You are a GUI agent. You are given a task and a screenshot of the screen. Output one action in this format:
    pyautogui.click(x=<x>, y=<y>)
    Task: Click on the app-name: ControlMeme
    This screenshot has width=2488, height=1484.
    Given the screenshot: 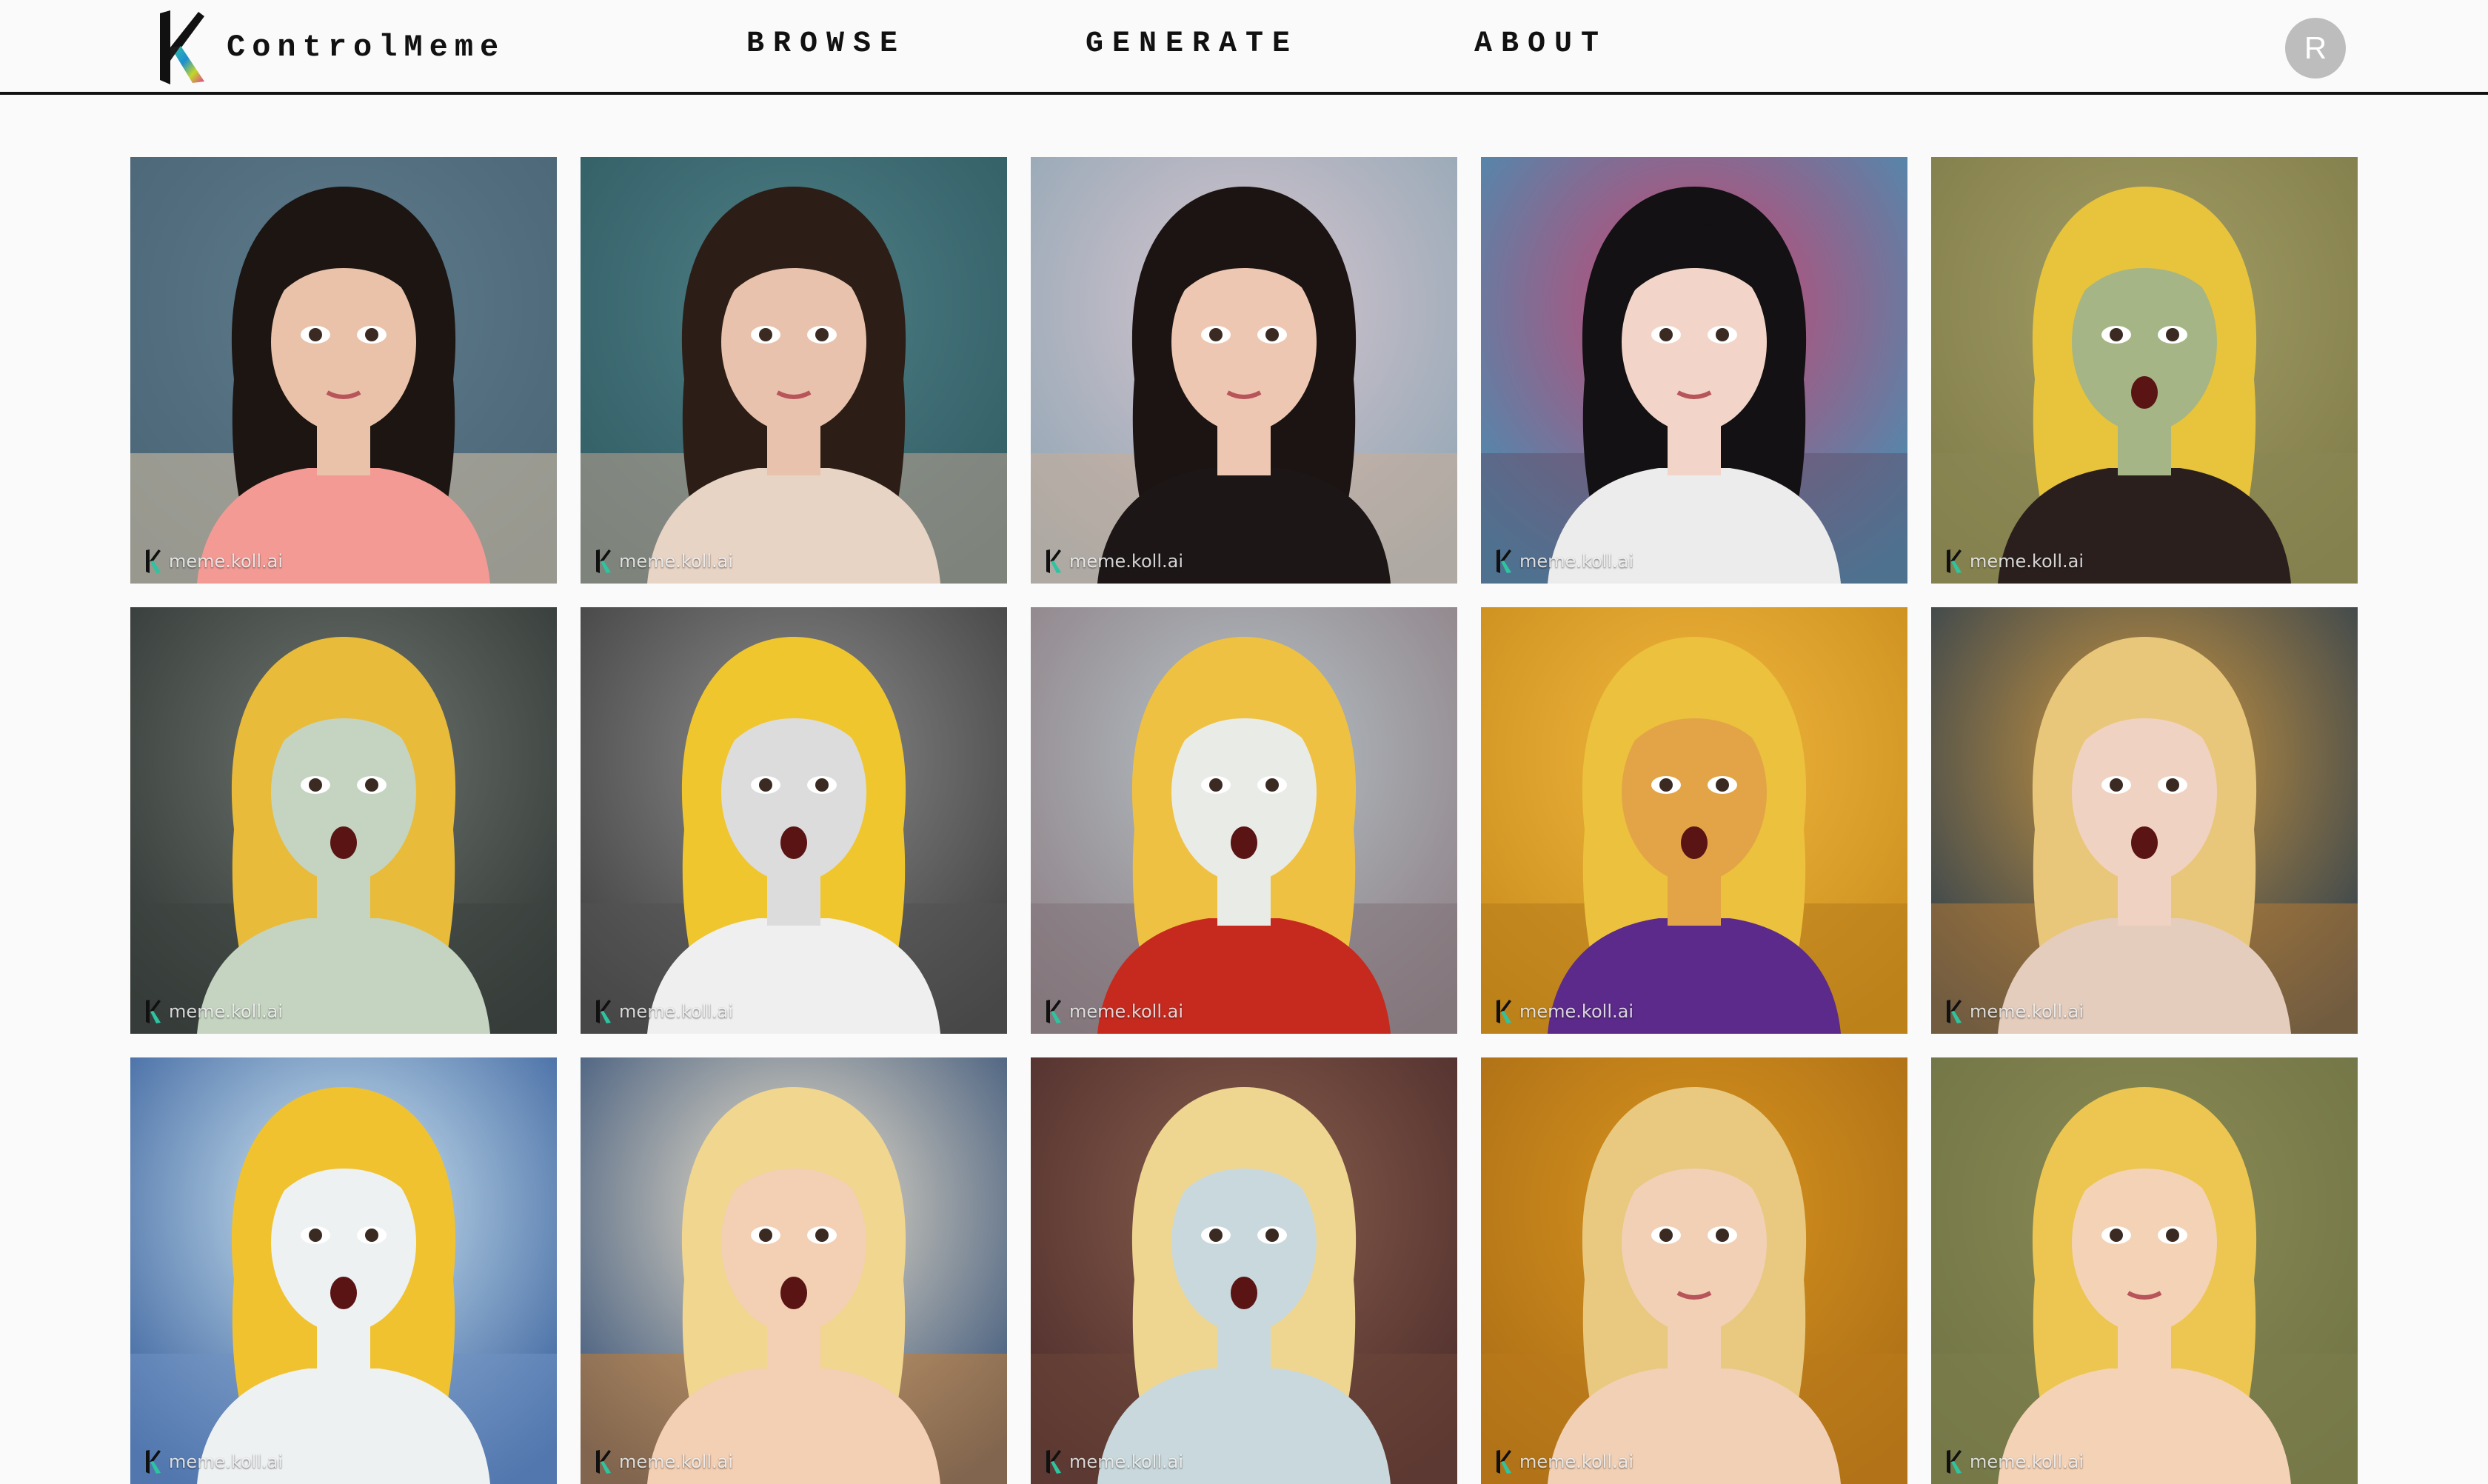 What is the action you would take?
    pyautogui.click(x=366, y=47)
    